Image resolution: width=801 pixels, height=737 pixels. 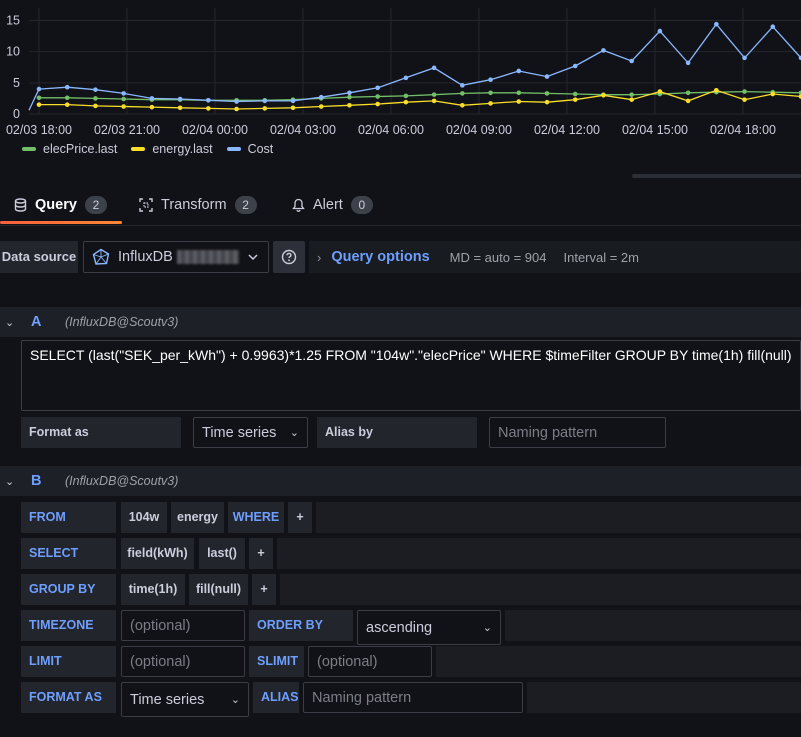 I want to click on query-b-letter: B, so click(x=48, y=481).